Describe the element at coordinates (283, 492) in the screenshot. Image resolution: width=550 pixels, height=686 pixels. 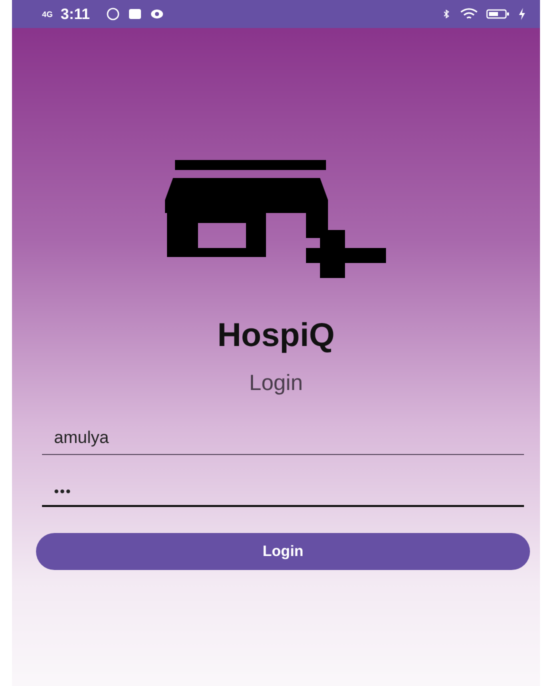
I see `password-field: •••` at that location.